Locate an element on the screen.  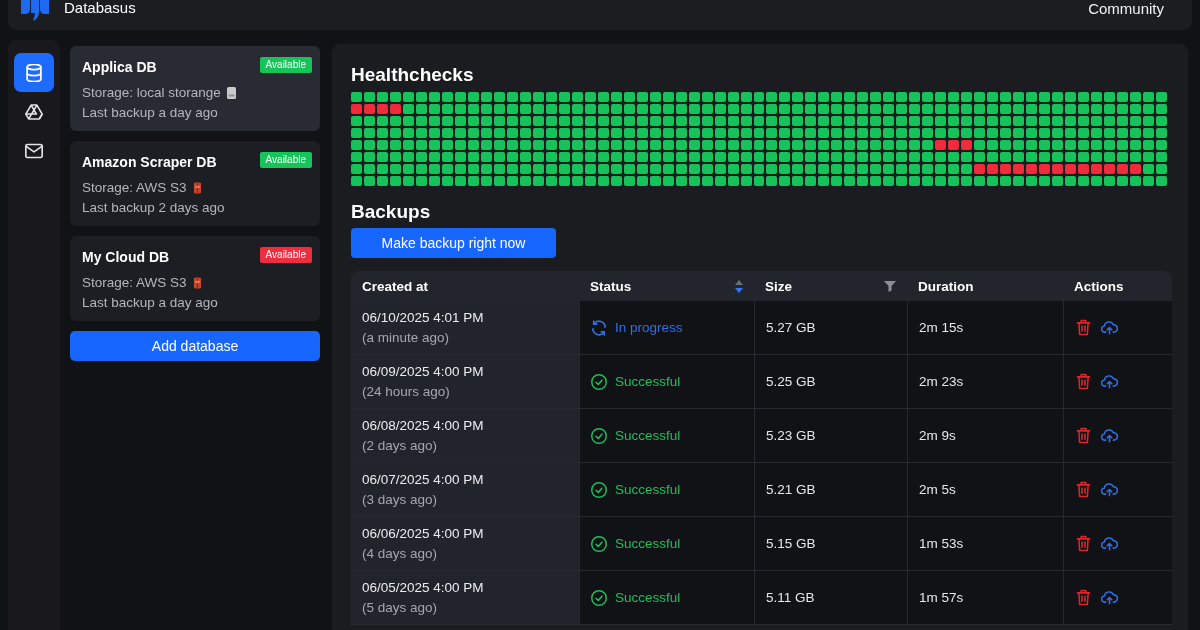
column-header: Size is located at coordinates (778, 286).